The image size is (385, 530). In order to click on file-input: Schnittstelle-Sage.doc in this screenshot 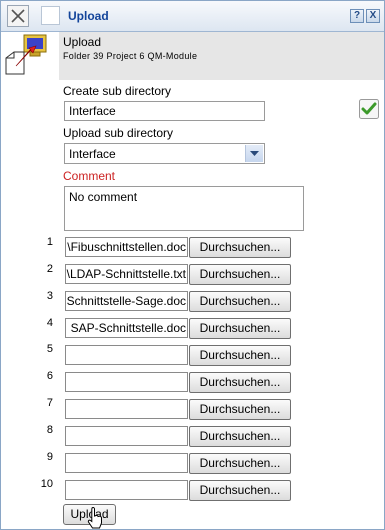, I will do `click(126, 301)`.